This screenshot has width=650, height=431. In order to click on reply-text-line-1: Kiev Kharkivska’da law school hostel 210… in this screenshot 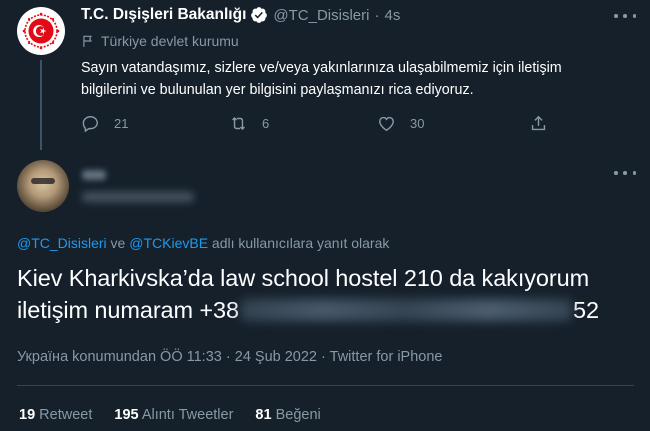, I will do `click(303, 278)`.